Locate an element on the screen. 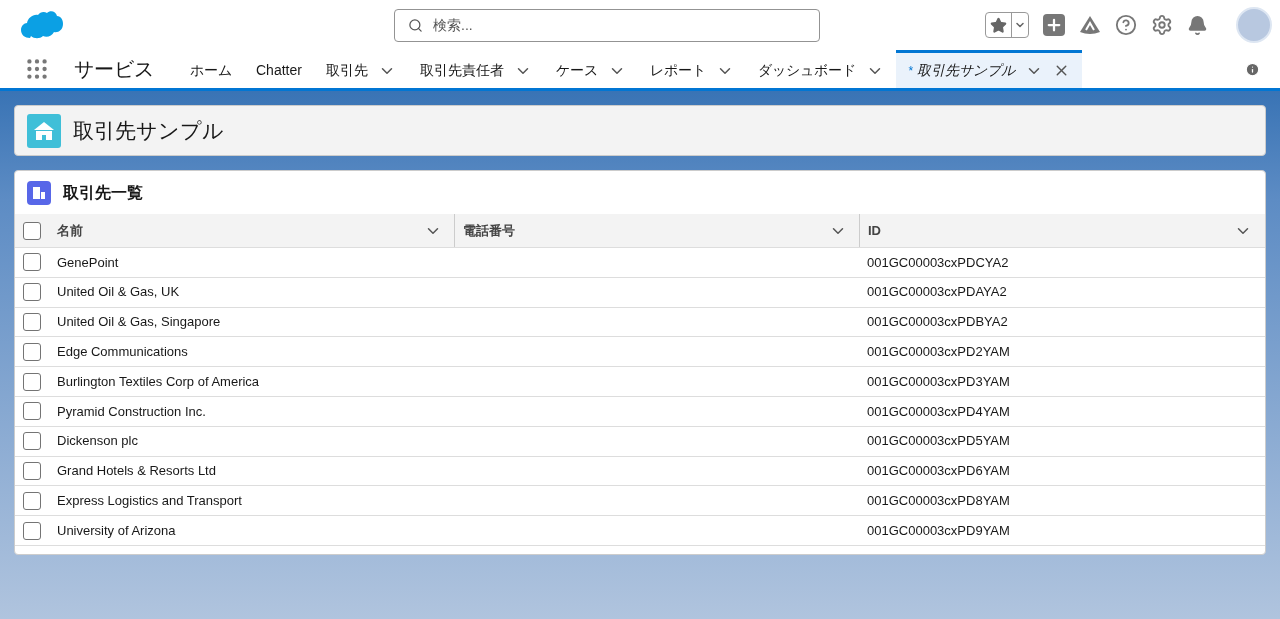  table-cell-text: GenePoint is located at coordinates (88, 262).